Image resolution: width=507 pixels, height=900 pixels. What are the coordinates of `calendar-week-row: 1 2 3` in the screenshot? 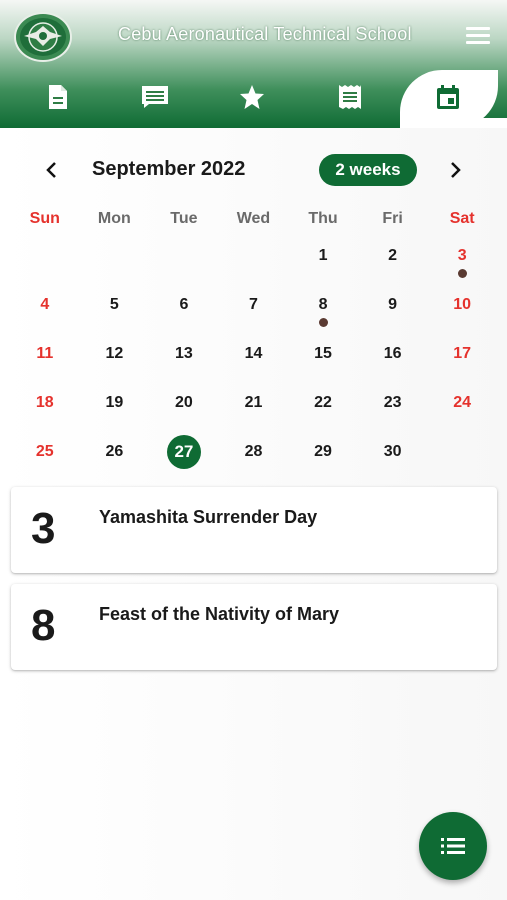 It's located at (253, 256).